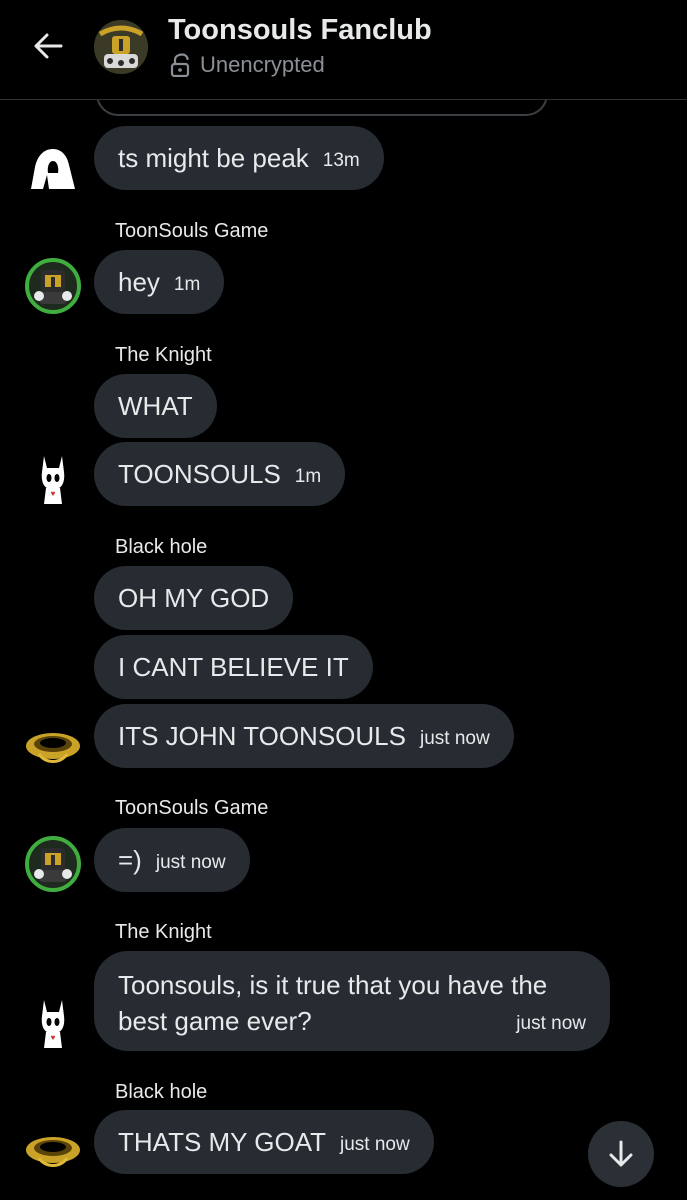 This screenshot has height=1200, width=687. Describe the element at coordinates (199, 473) in the screenshot. I see `message-text: TOONSOULS` at that location.